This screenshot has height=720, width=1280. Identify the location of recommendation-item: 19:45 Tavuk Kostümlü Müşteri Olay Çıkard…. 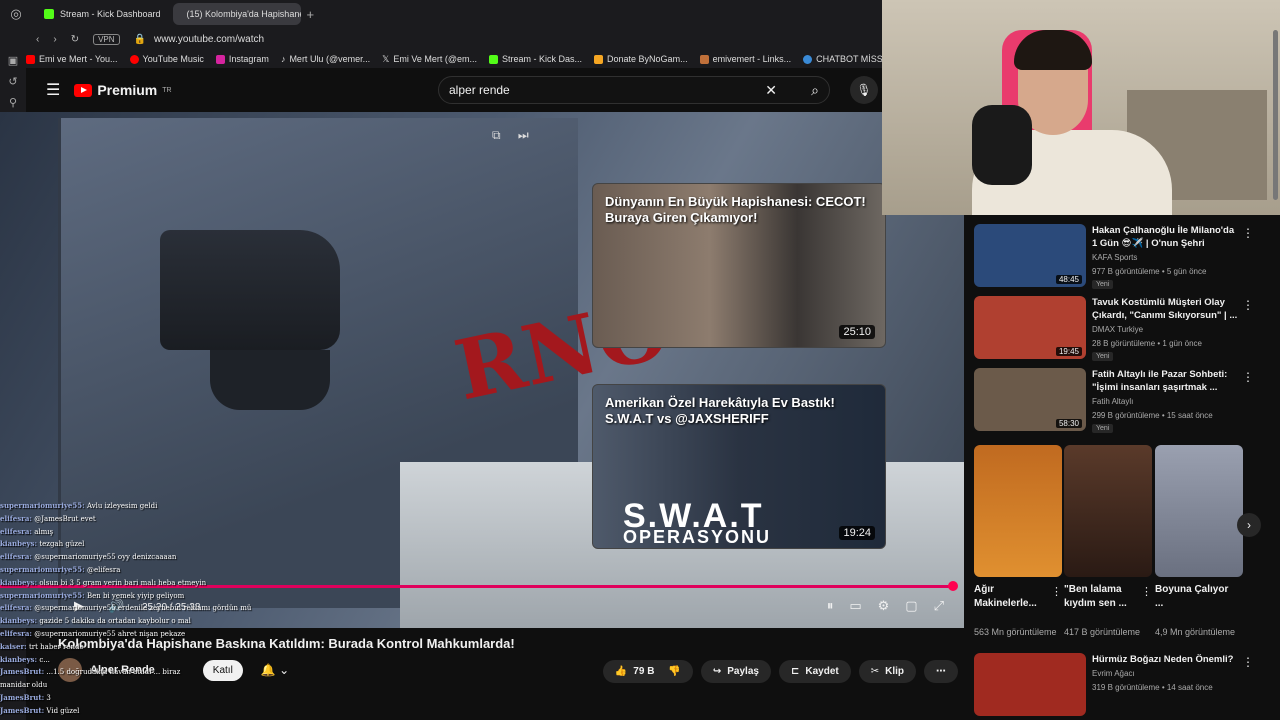
(1121, 329).